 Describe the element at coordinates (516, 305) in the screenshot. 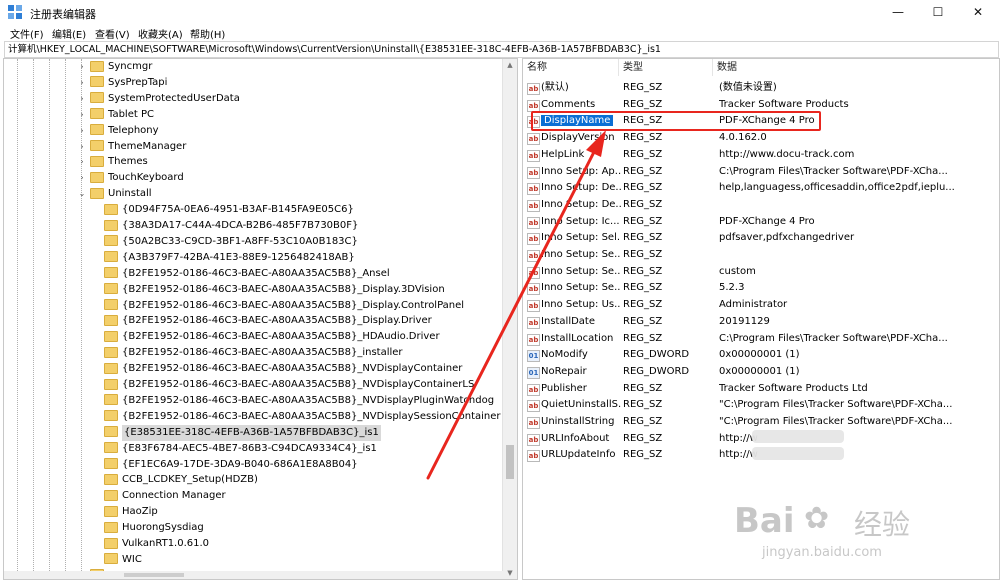

I see `annotation-arrow` at that location.